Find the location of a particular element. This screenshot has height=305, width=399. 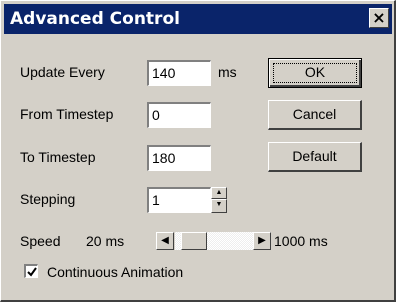

checkmark-icon is located at coordinates (32, 272).